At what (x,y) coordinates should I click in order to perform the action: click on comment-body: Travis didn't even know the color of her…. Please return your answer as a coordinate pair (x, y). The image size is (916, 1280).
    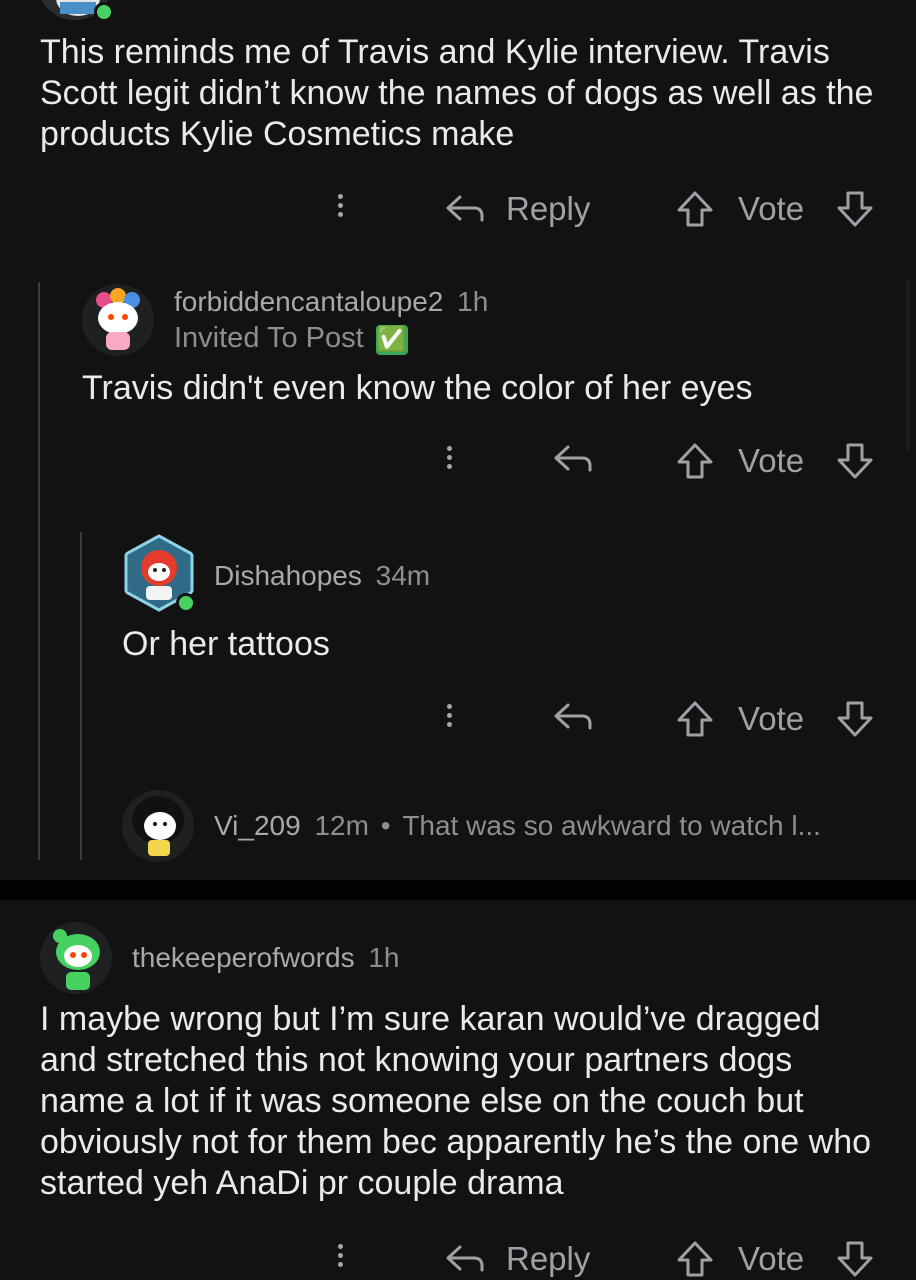
    Looking at the image, I should click on (417, 388).